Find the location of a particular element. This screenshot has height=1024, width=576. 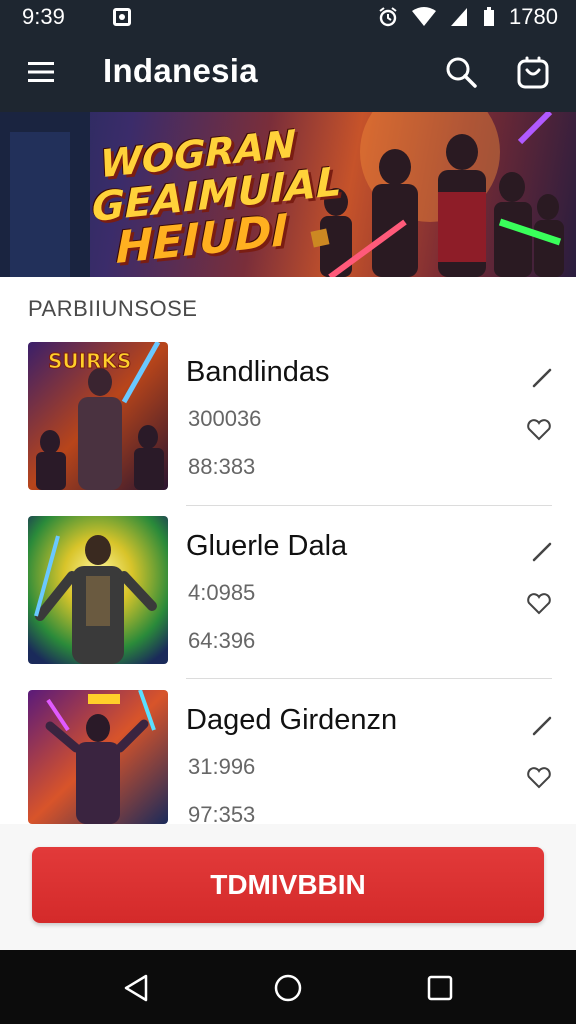

alarm-icon is located at coordinates (388, 17).